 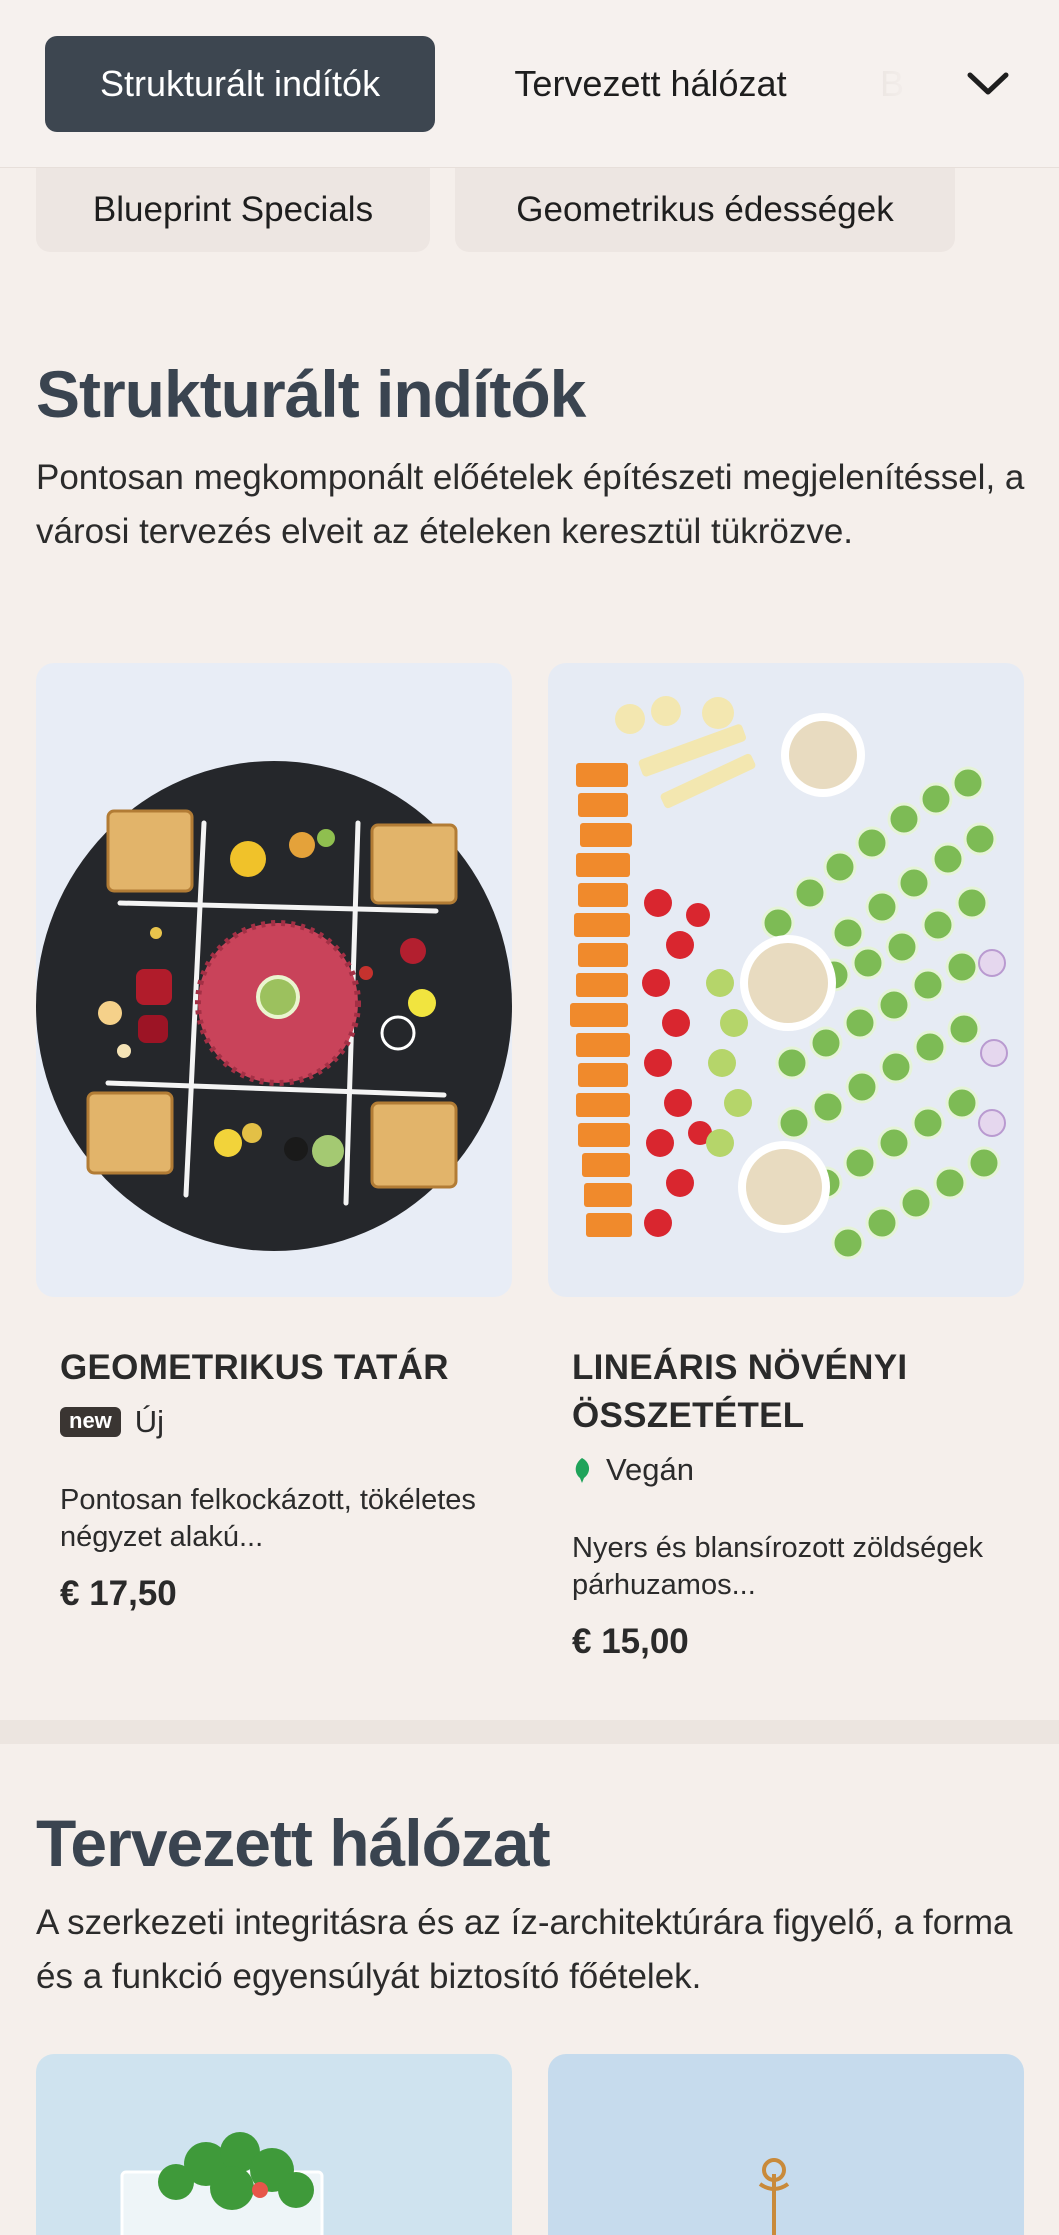 What do you see at coordinates (782, 1470) in the screenshot?
I see `item-tag-row: Vegán` at bounding box center [782, 1470].